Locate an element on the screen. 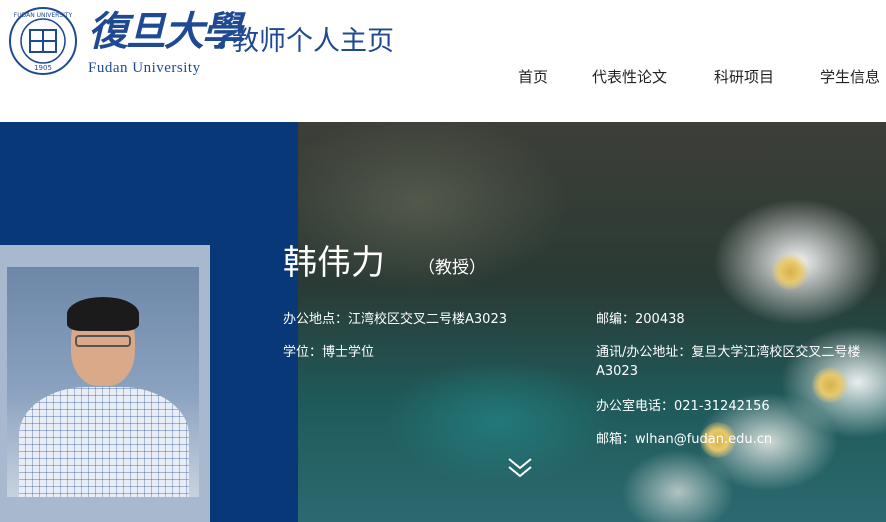  email: 邮箱：wlhan@fudan.edu.cn is located at coordinates (684, 439).